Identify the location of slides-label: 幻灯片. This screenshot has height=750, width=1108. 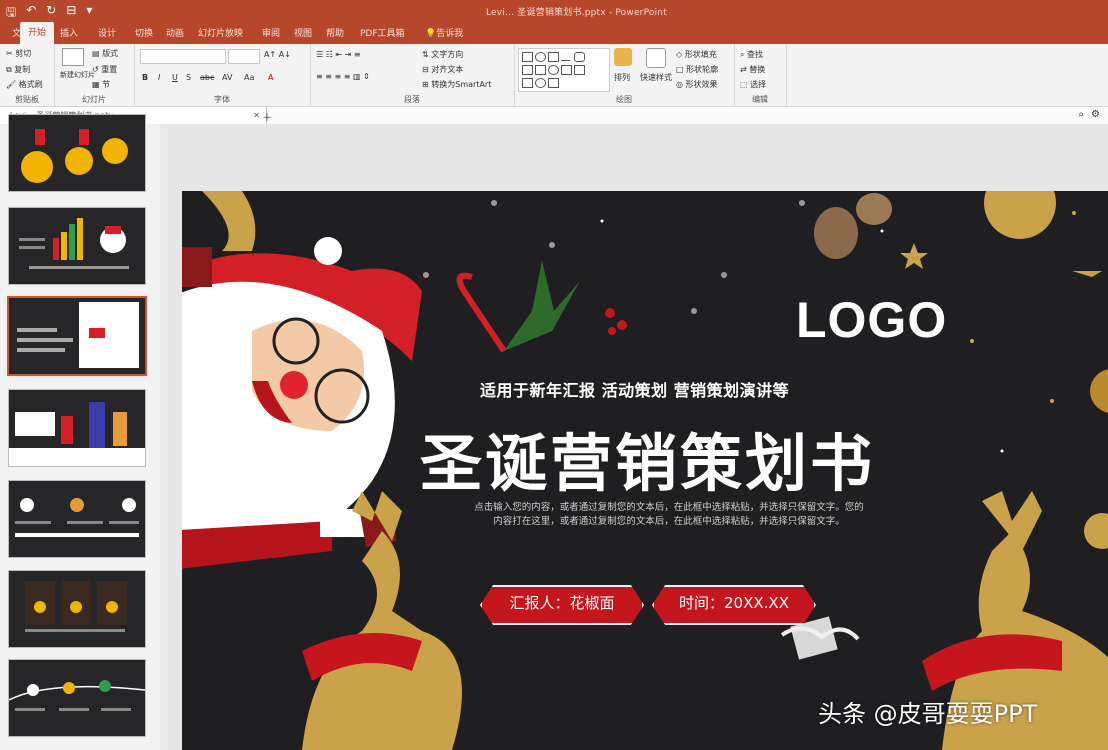
(94, 99).